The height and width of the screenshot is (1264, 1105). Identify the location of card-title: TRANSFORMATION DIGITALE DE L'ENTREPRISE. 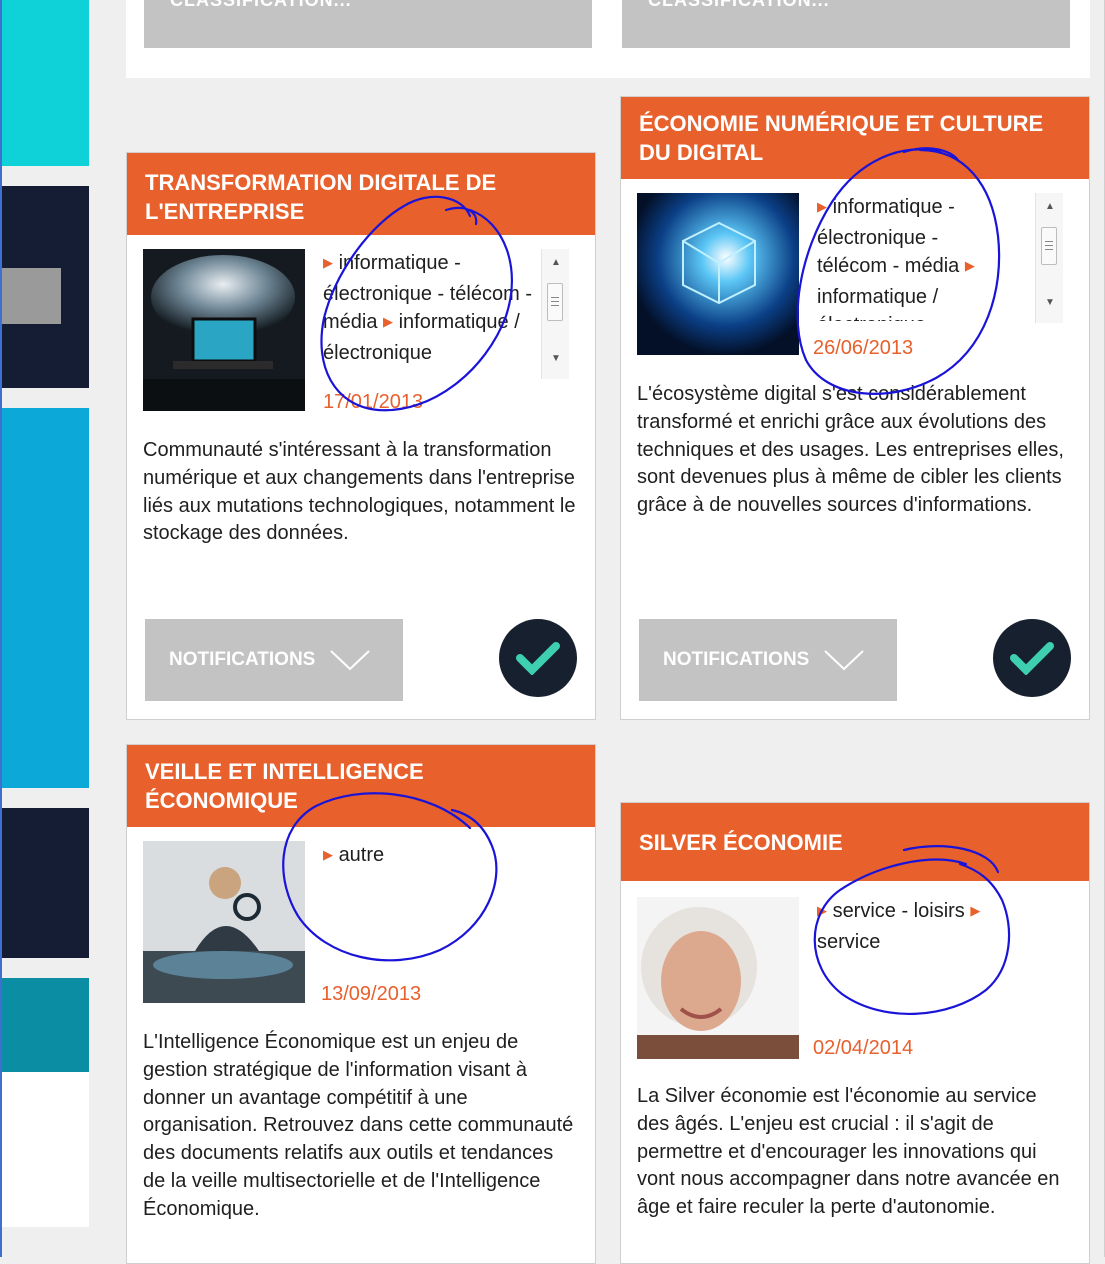
(361, 194).